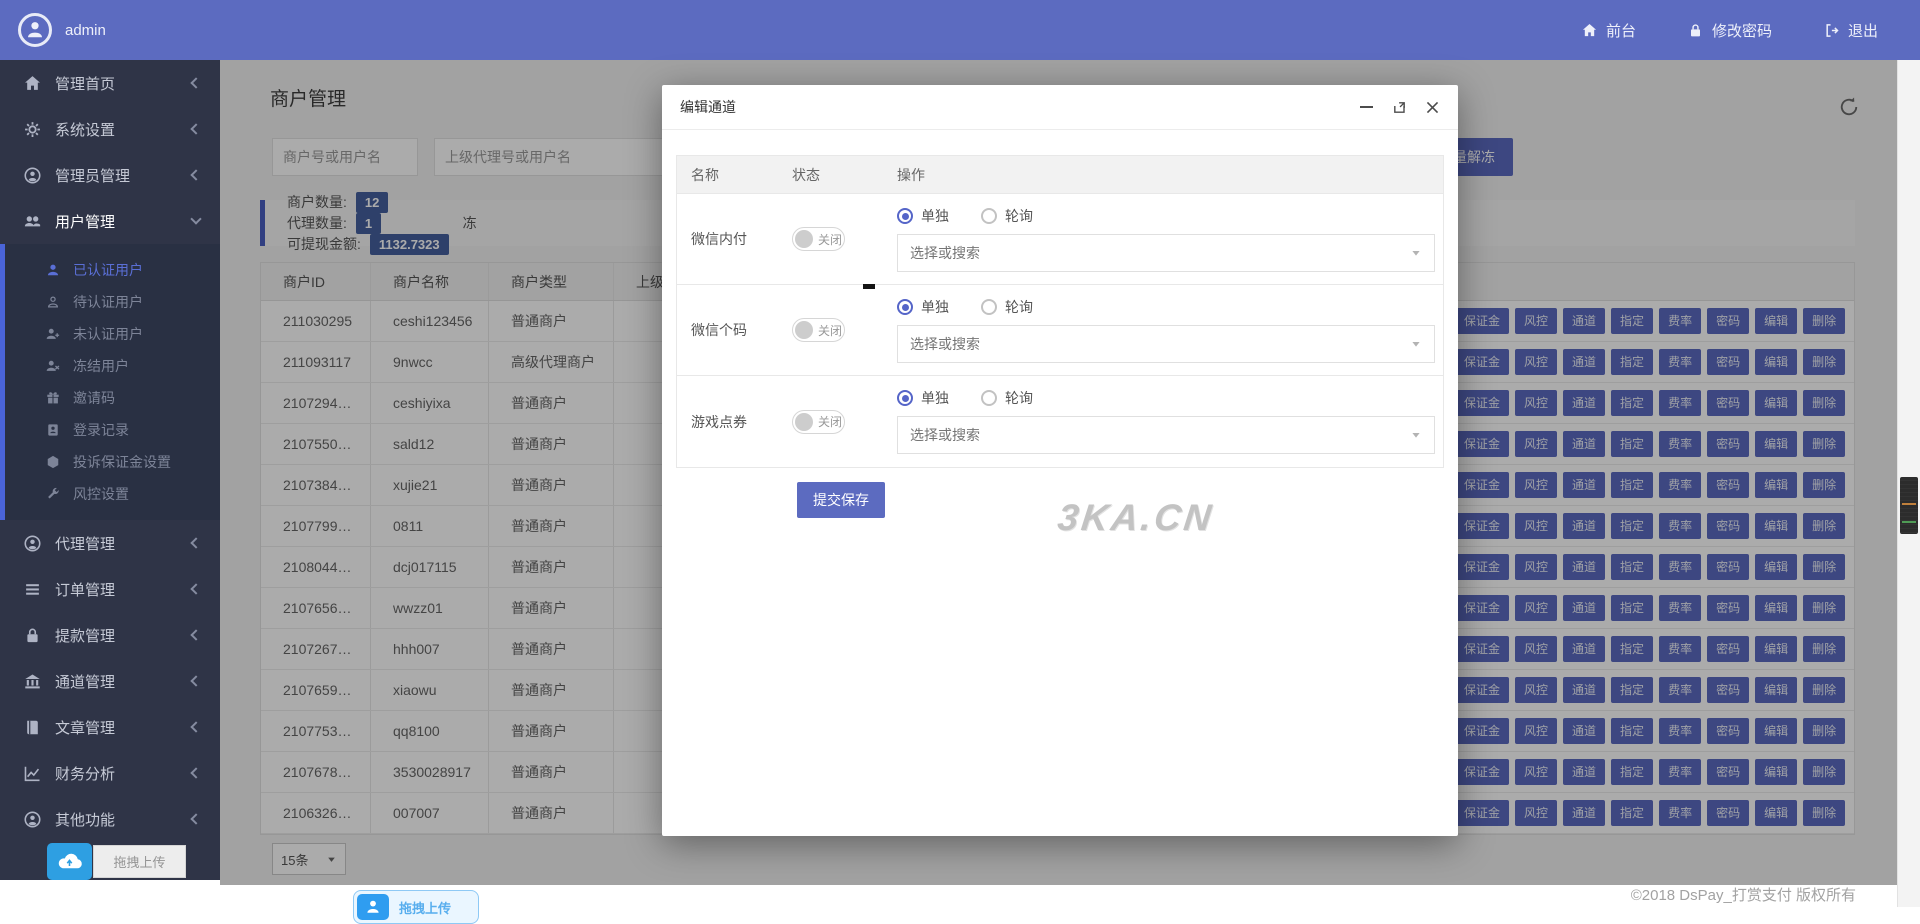 Image resolution: width=1920 pixels, height=924 pixels. Describe the element at coordinates (1135, 518) in the screenshot. I see `watermark: 3KA.CN` at that location.